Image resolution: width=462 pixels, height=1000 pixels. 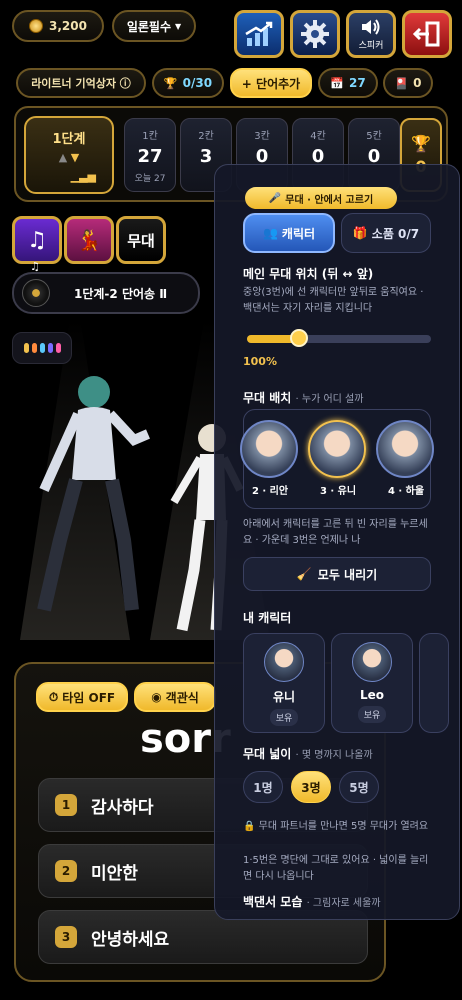 What do you see at coordinates (360, 233) in the screenshot?
I see `gift-icon: 🎁` at bounding box center [360, 233].